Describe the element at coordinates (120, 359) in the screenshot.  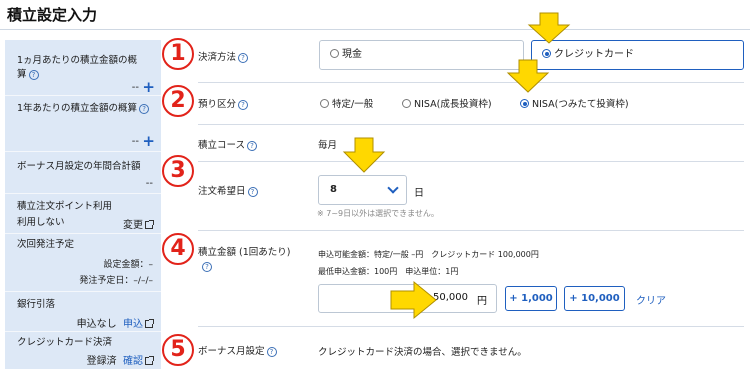
I see `credit-card-status-row: 登録済 確認` at that location.